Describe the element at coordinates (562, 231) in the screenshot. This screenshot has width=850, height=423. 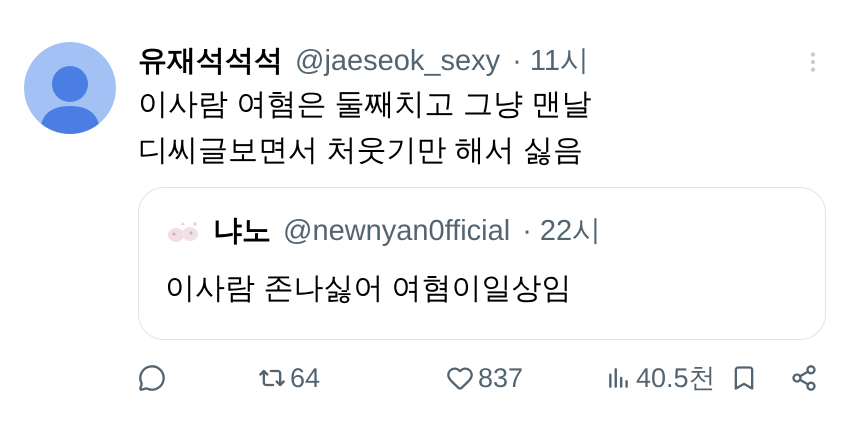
I see `post-time: · 22시` at that location.